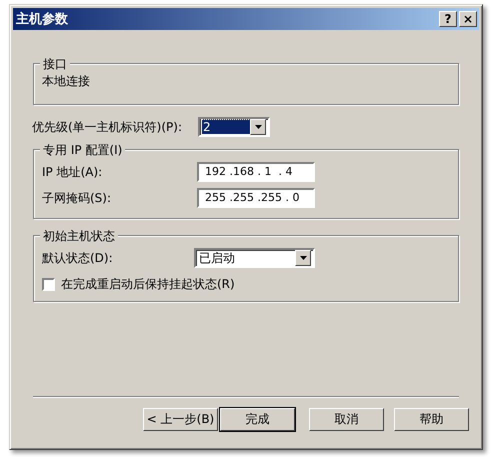 The image size is (495, 457). Describe the element at coordinates (226, 127) in the screenshot. I see `priority-value: 2` at that location.